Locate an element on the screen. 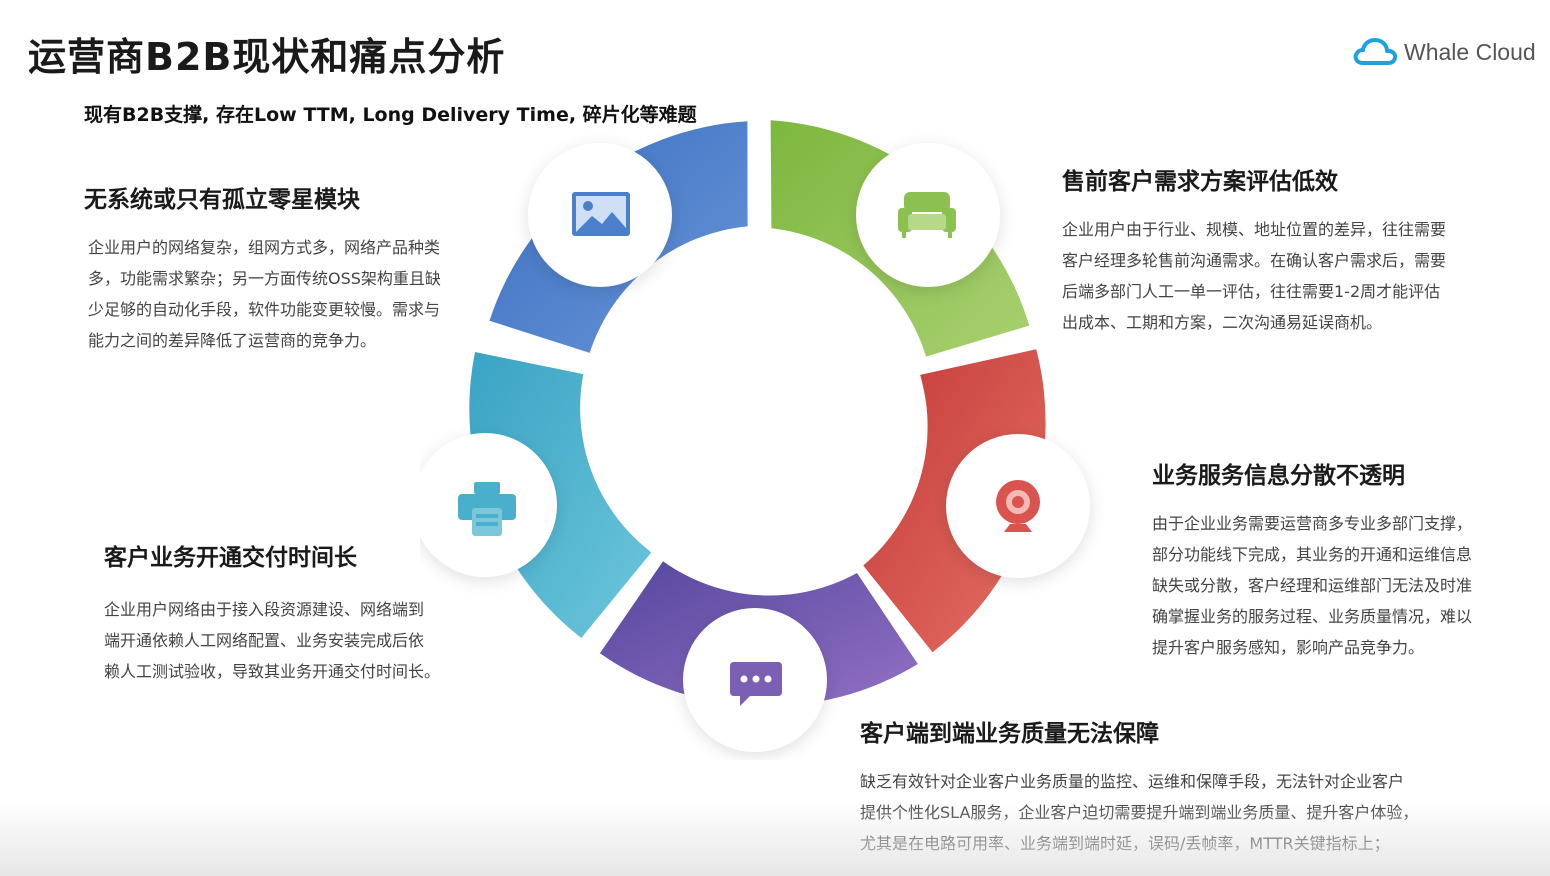  pain-point-title: 客户业务开通交付时间长 is located at coordinates (230, 558).